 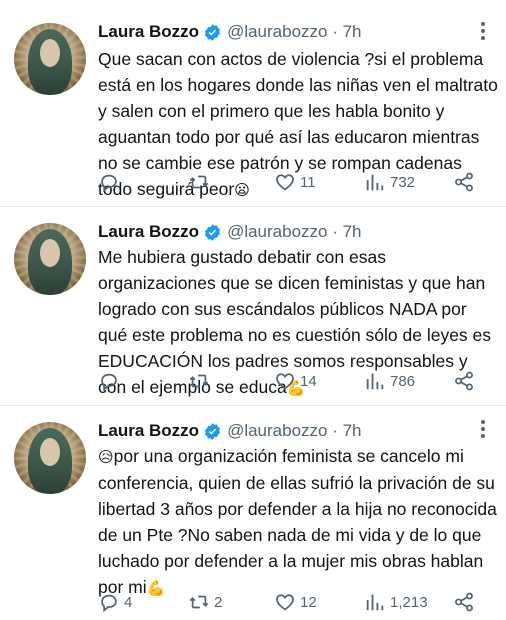 What do you see at coordinates (308, 381) in the screenshot?
I see `like-count: 14` at bounding box center [308, 381].